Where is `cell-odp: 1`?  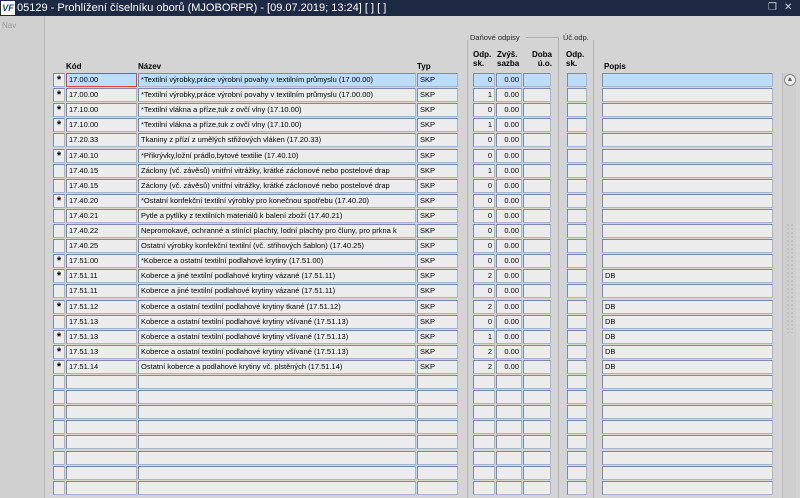
cell-odp: 1 is located at coordinates (484, 170).